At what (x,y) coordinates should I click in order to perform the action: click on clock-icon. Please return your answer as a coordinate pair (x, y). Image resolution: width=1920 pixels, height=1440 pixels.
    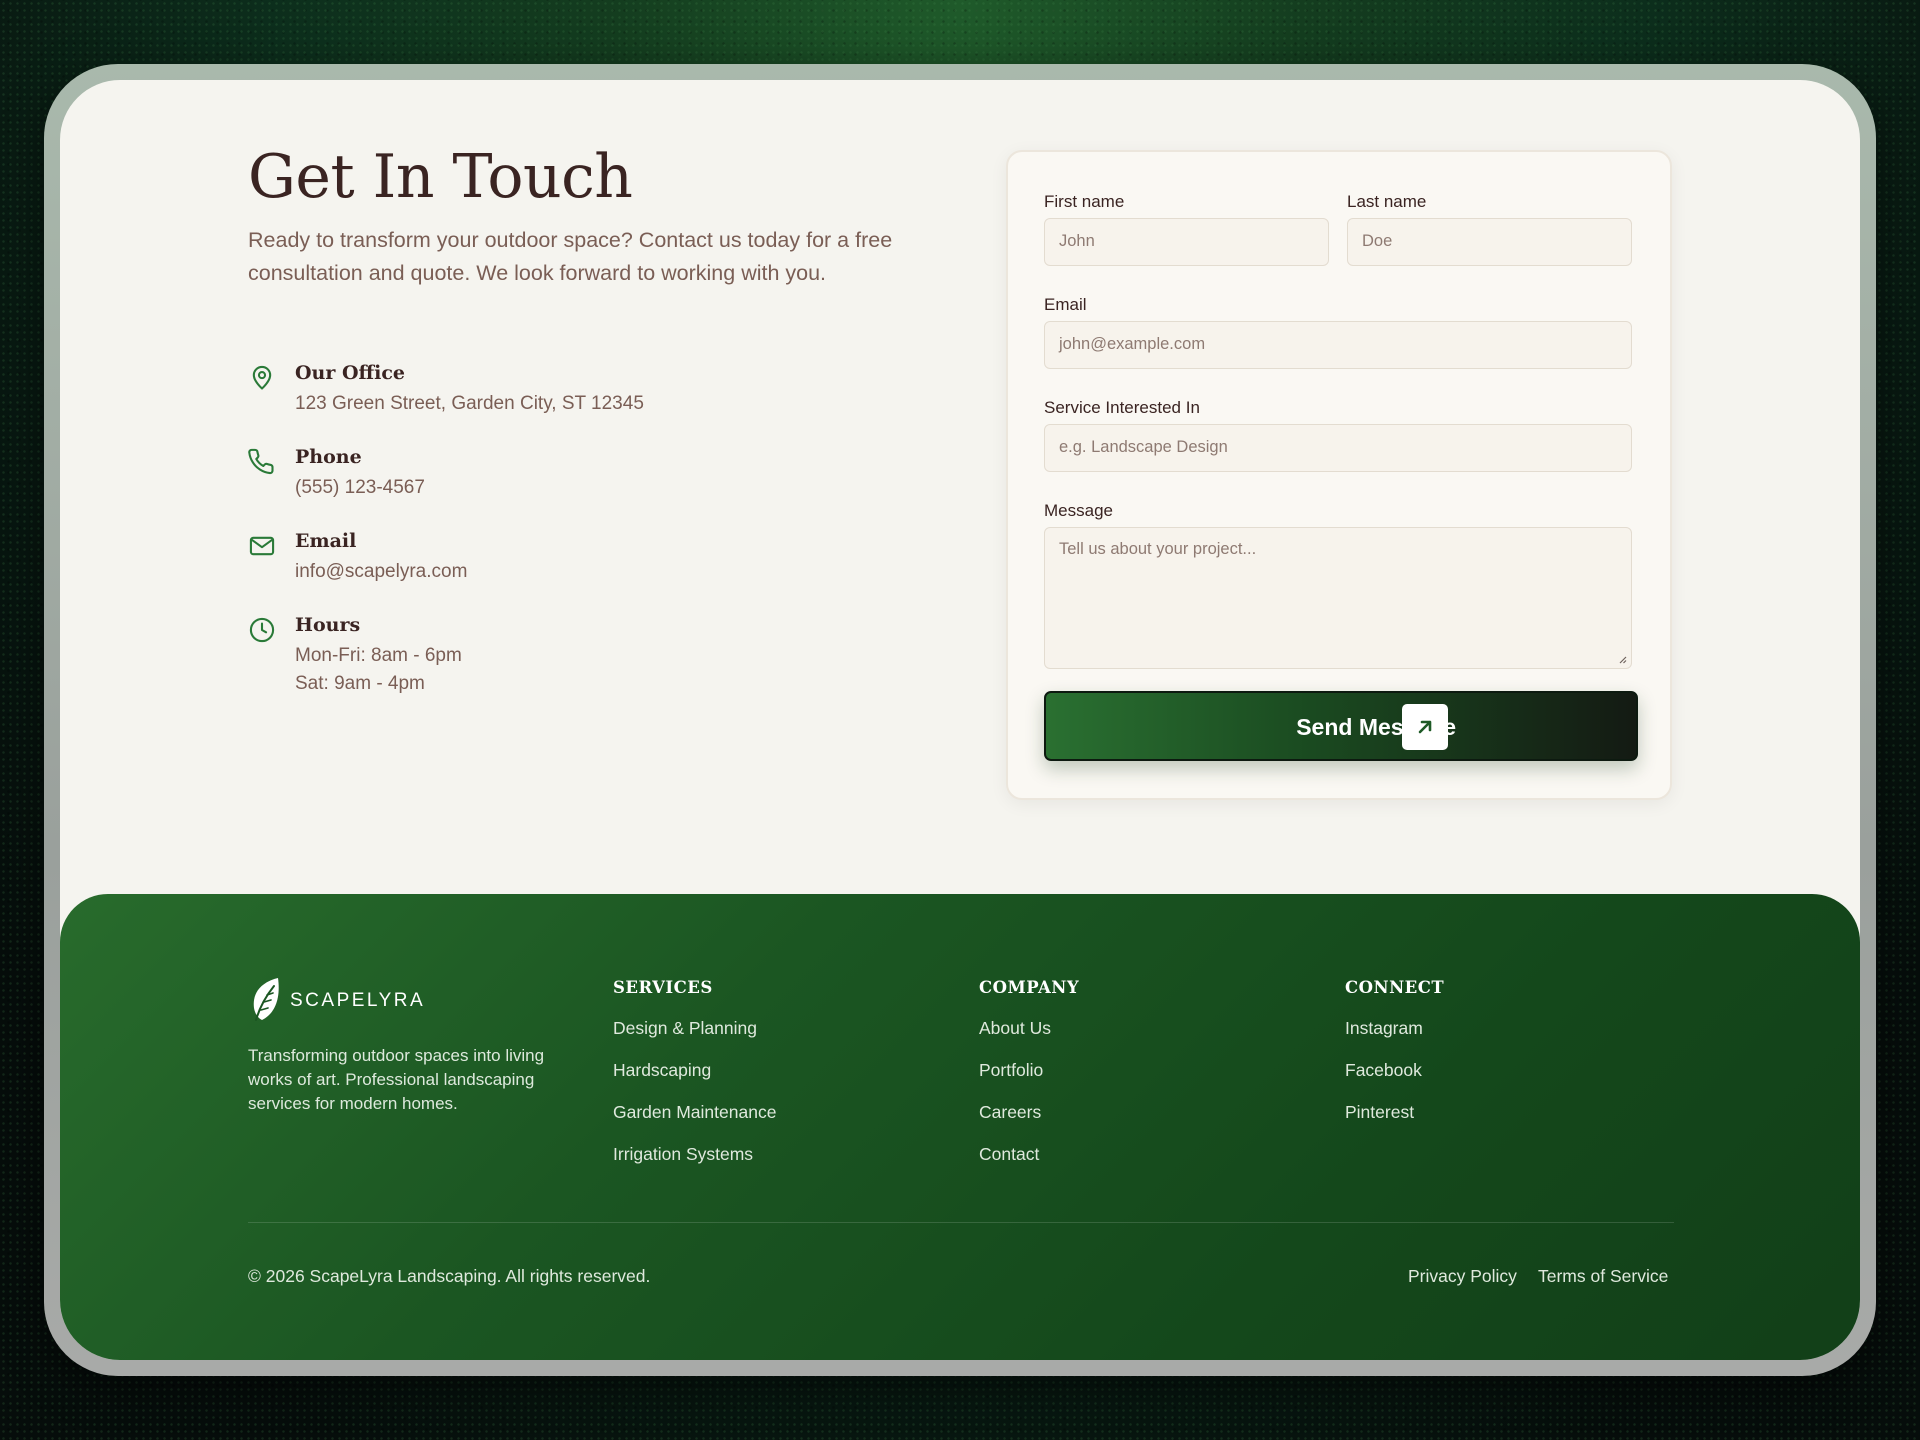
    Looking at the image, I should click on (262, 630).